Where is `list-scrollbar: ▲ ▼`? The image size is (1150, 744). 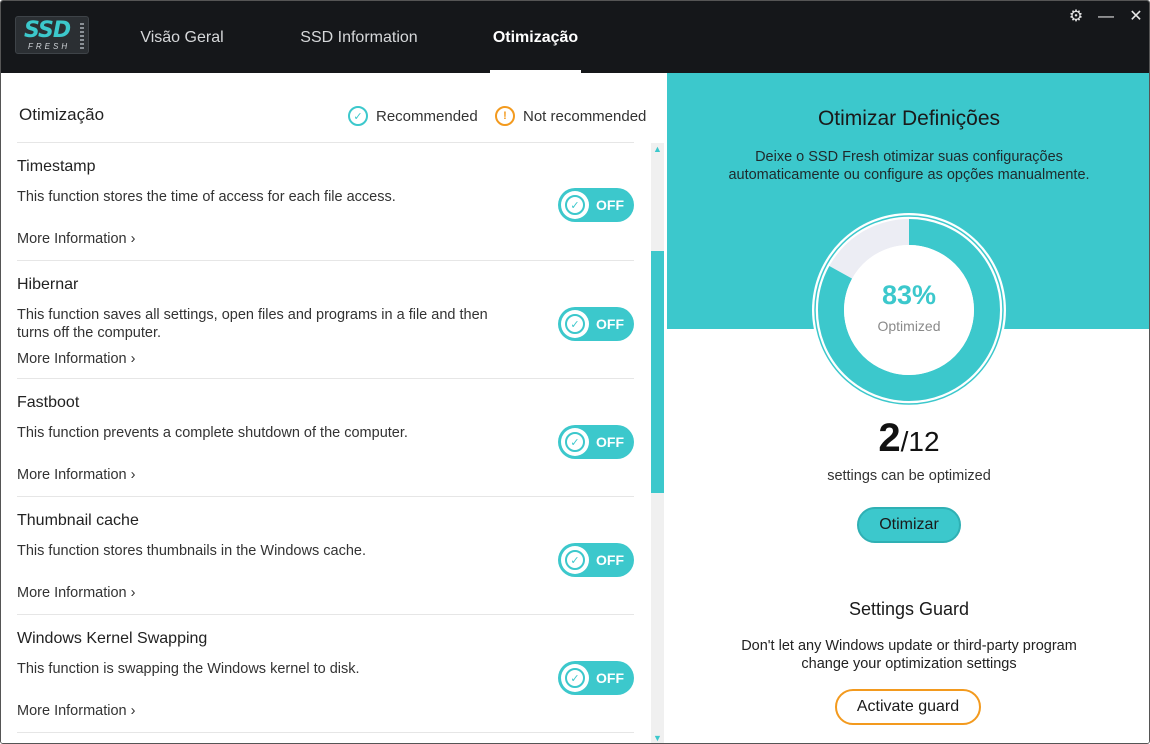
list-scrollbar: ▲ ▼ is located at coordinates (657, 443).